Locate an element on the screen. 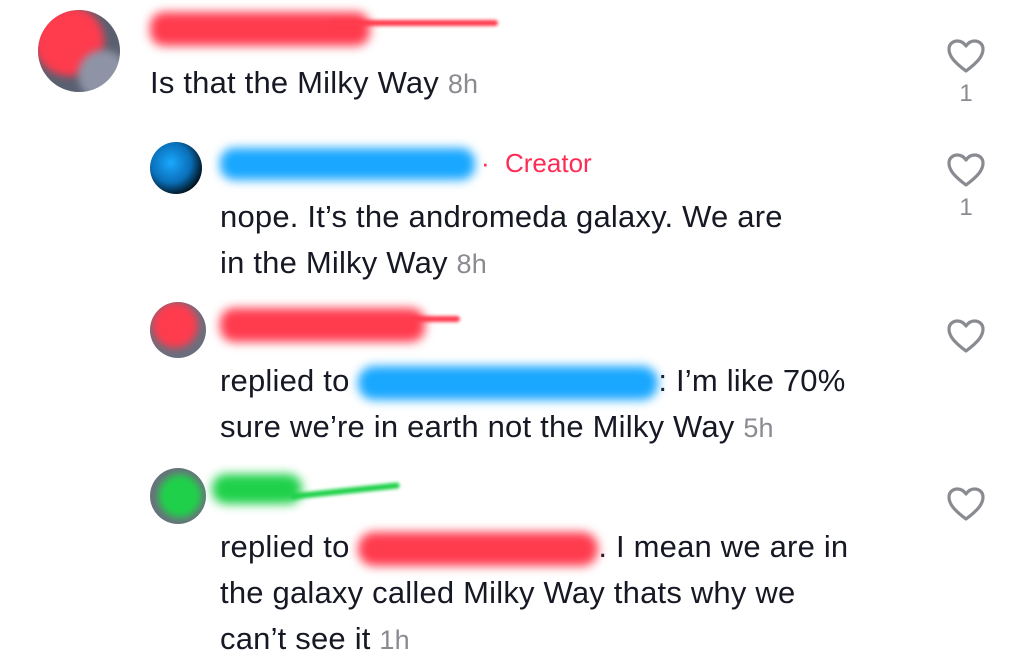 This screenshot has height=663, width=1024. comment-line-3: can’t see it 1h is located at coordinates (534, 639).